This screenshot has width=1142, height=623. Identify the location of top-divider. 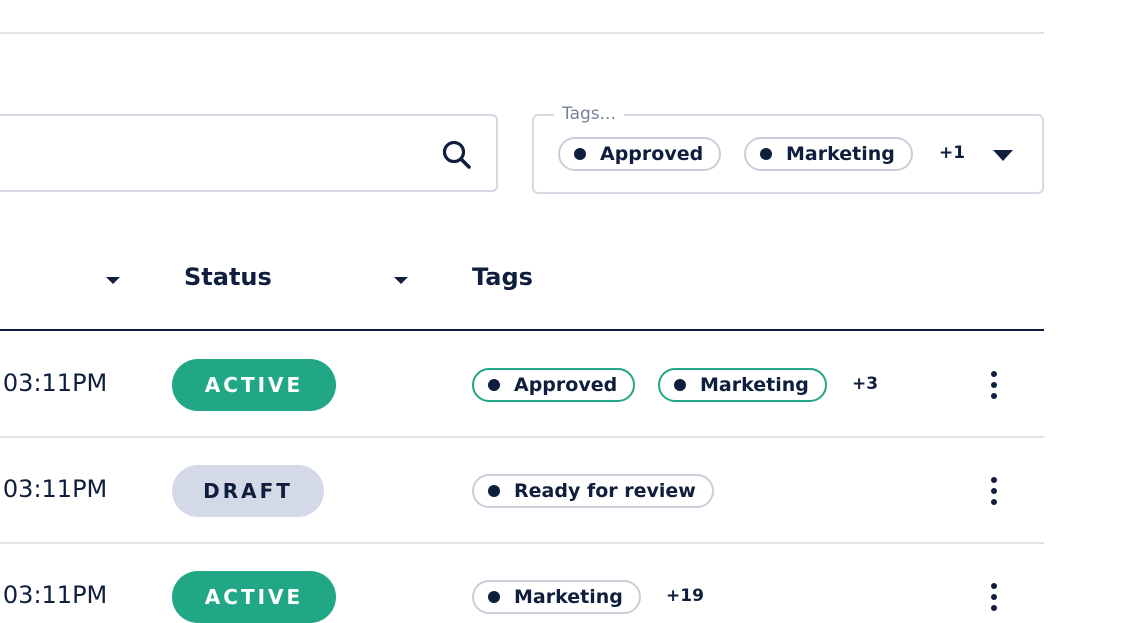
(522, 33).